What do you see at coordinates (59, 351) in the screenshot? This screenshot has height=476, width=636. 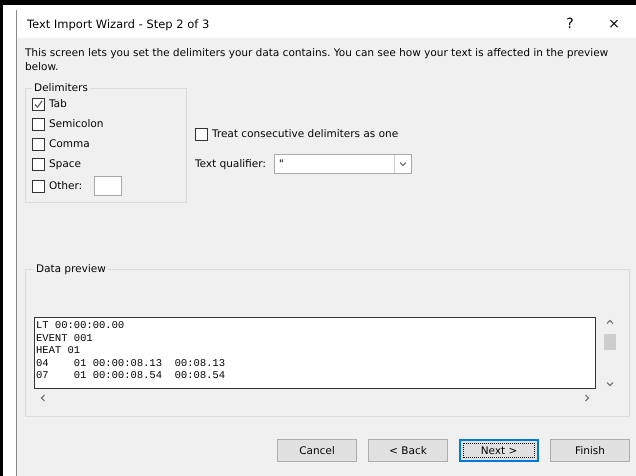 I see `preview-line: HEAT 01` at bounding box center [59, 351].